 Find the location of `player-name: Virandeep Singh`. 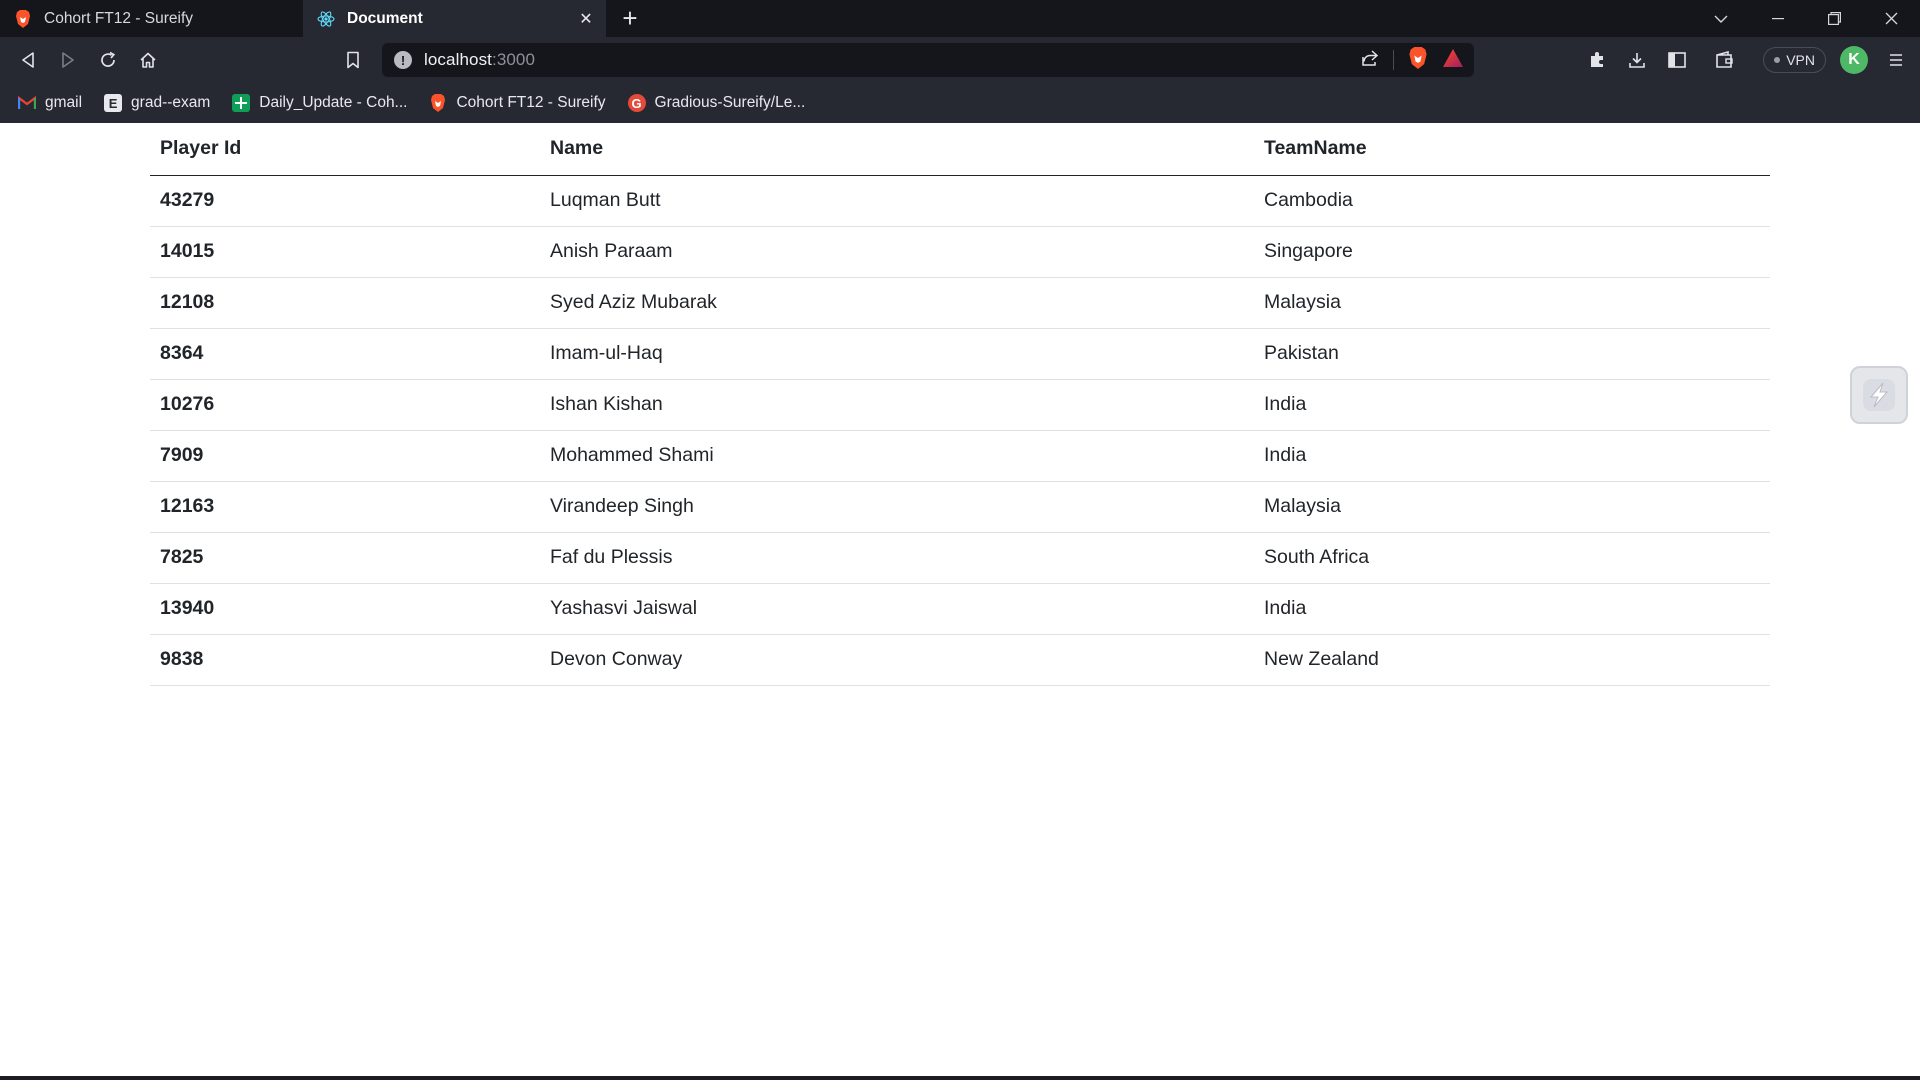

player-name: Virandeep Singh is located at coordinates (897, 507).